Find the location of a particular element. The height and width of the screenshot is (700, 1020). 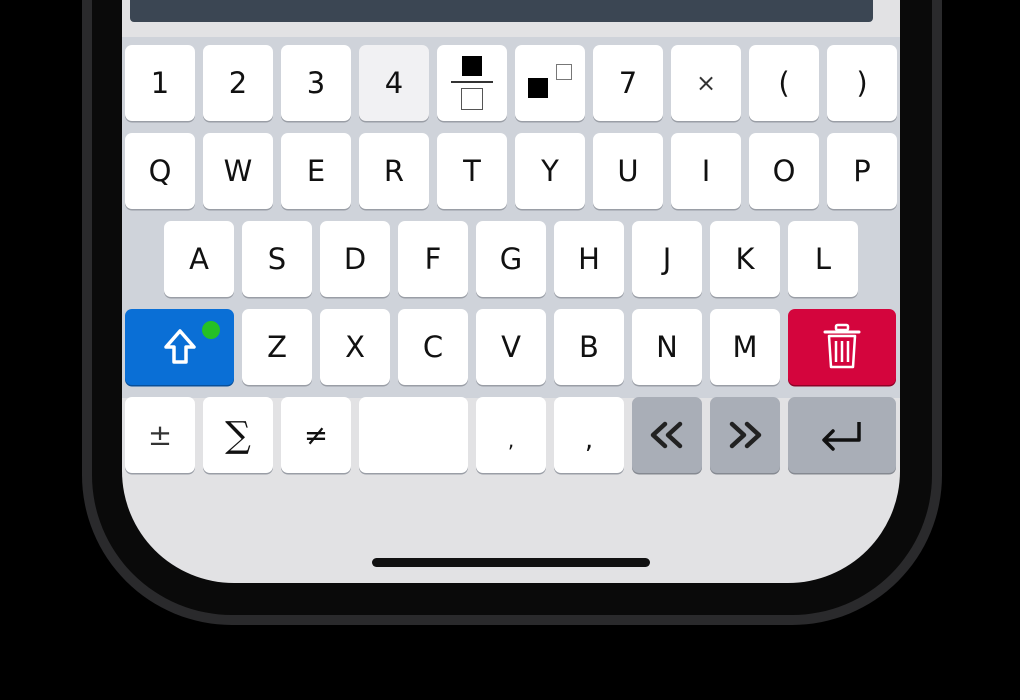

key-label: Q is located at coordinates (160, 171).